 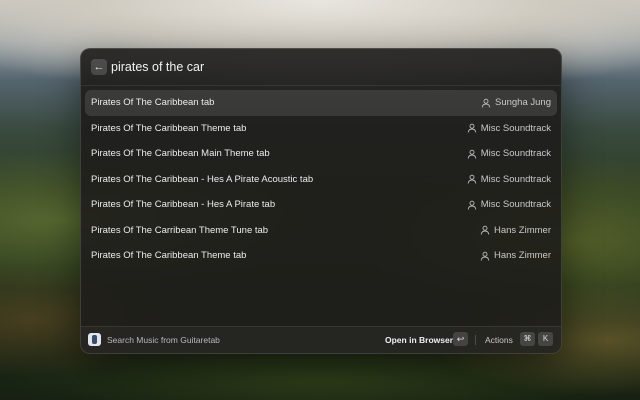 I want to click on result-title: Pirates Of The Caribbean tab, so click(x=153, y=102).